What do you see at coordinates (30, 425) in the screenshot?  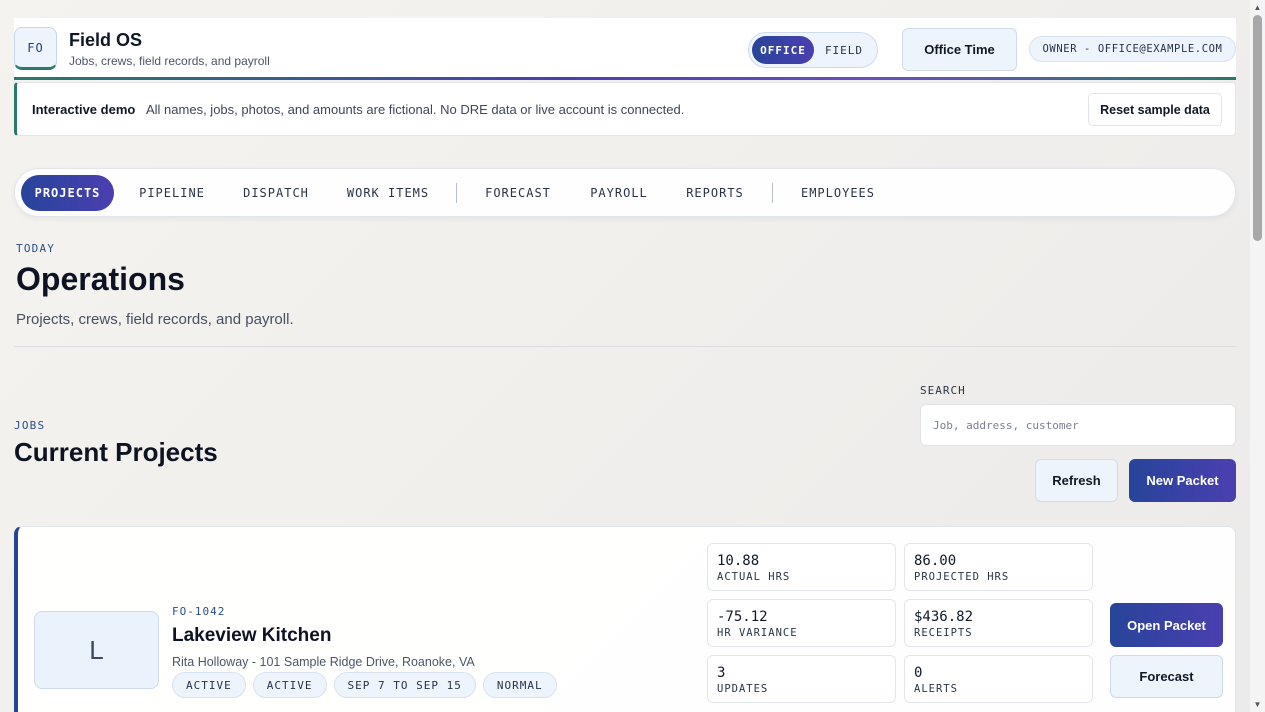 I see `jobs-eyebrow: JOBS` at bounding box center [30, 425].